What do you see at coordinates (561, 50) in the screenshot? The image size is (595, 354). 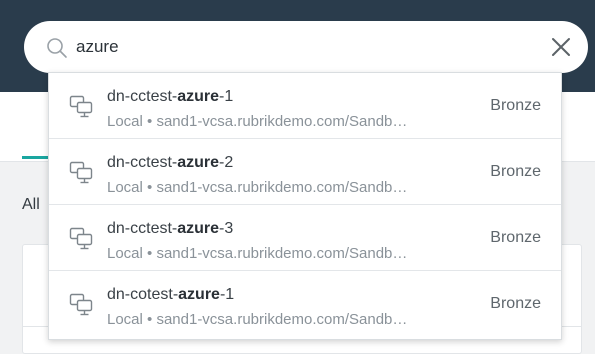 I see `close-icon` at bounding box center [561, 50].